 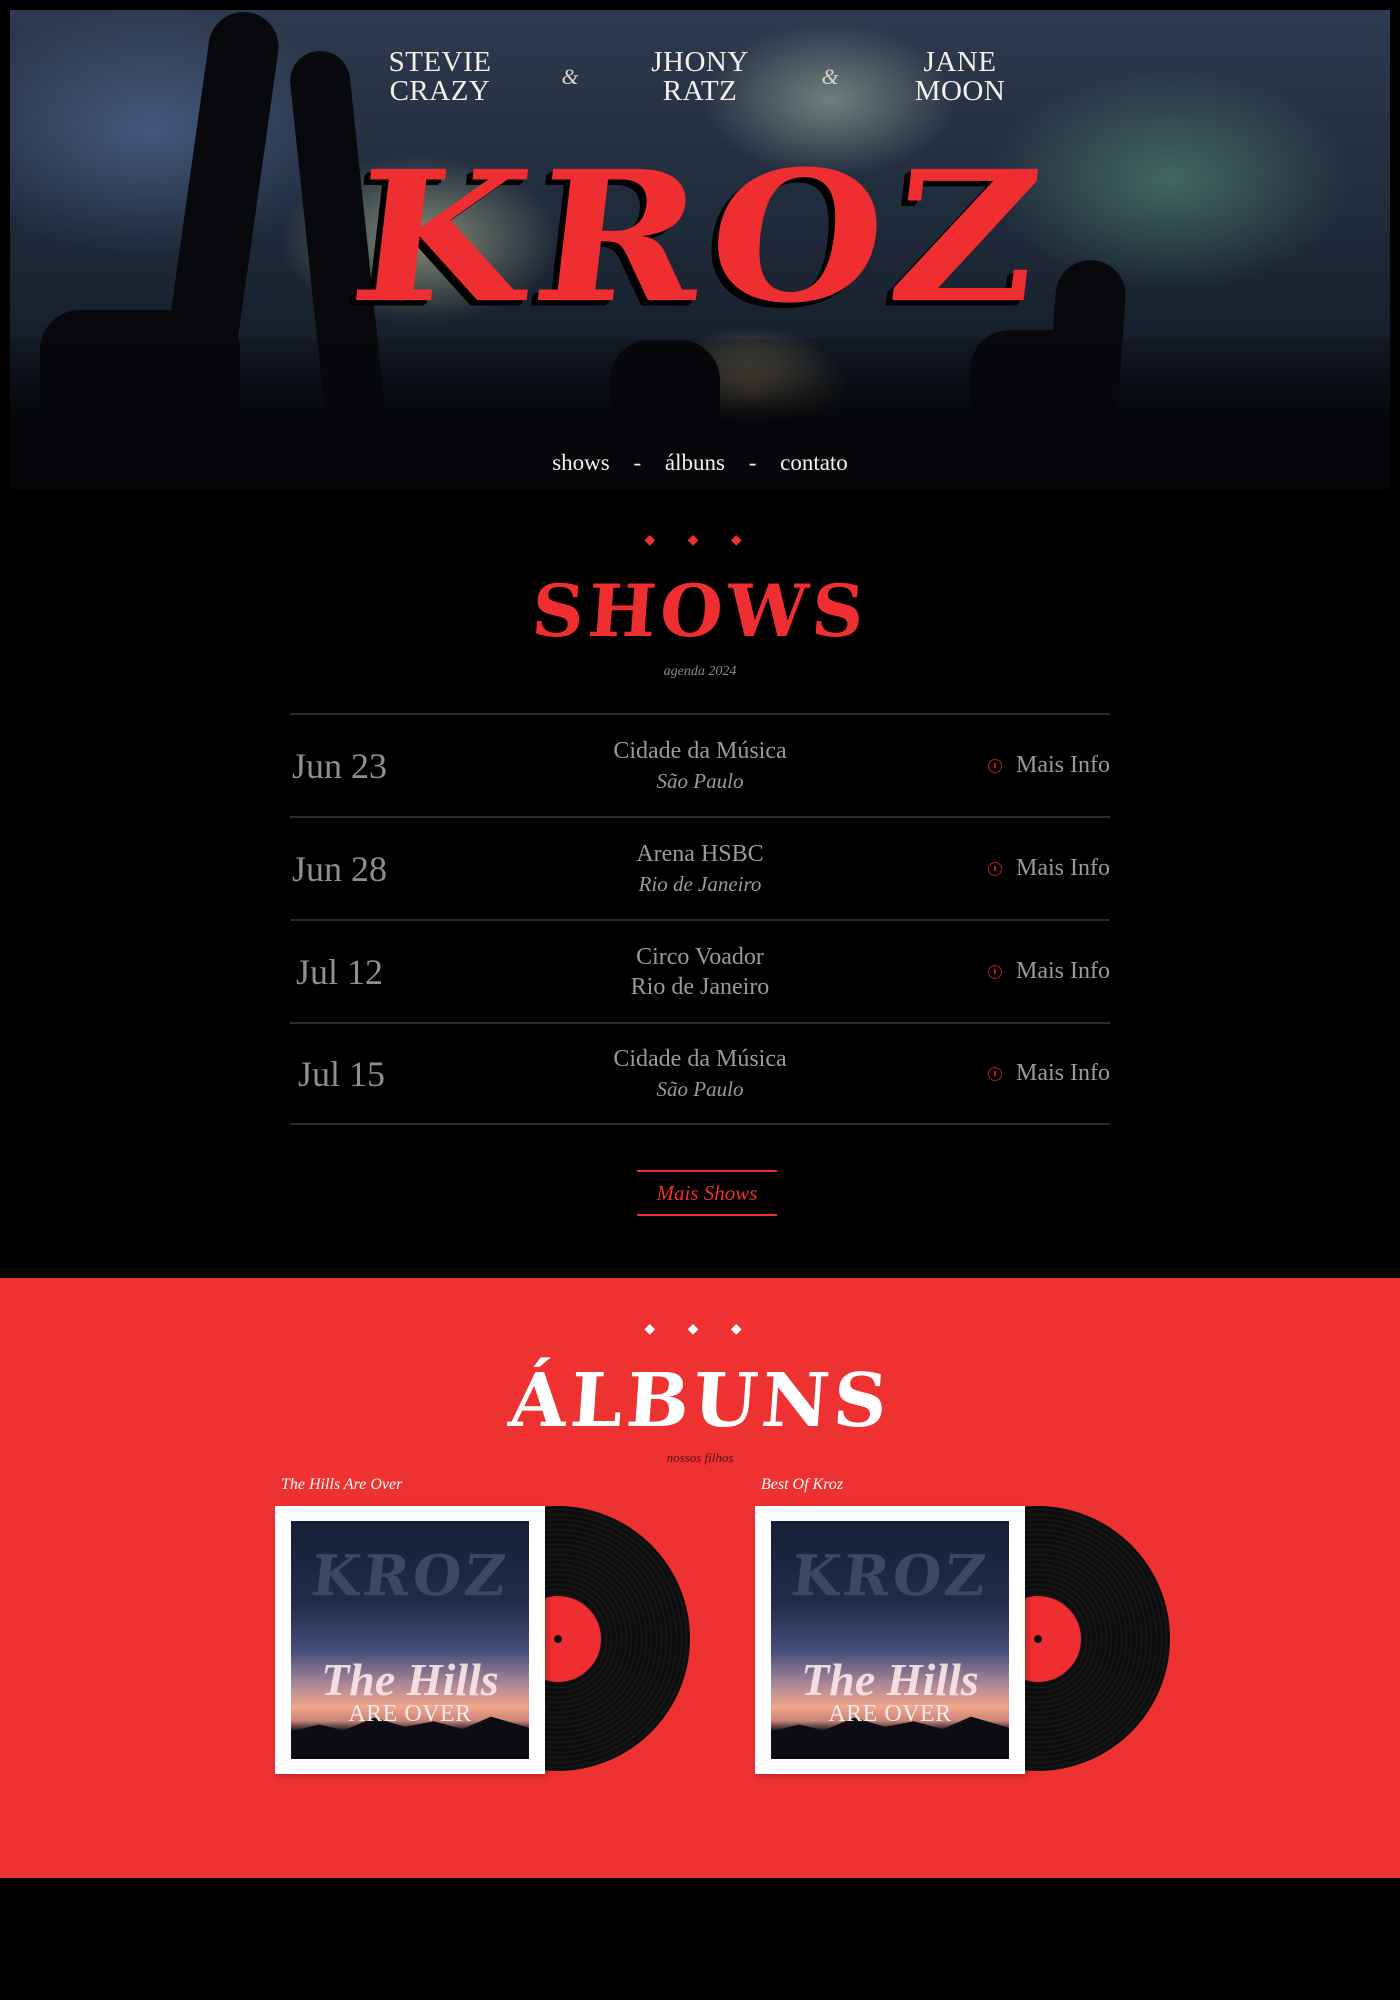 I want to click on member-name: STEVIE CRAZY, so click(x=440, y=77).